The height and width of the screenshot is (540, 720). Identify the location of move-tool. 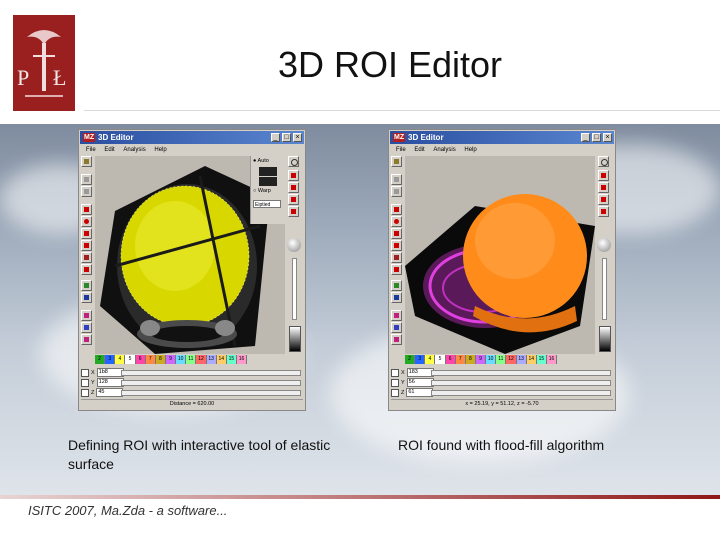
(396, 179).